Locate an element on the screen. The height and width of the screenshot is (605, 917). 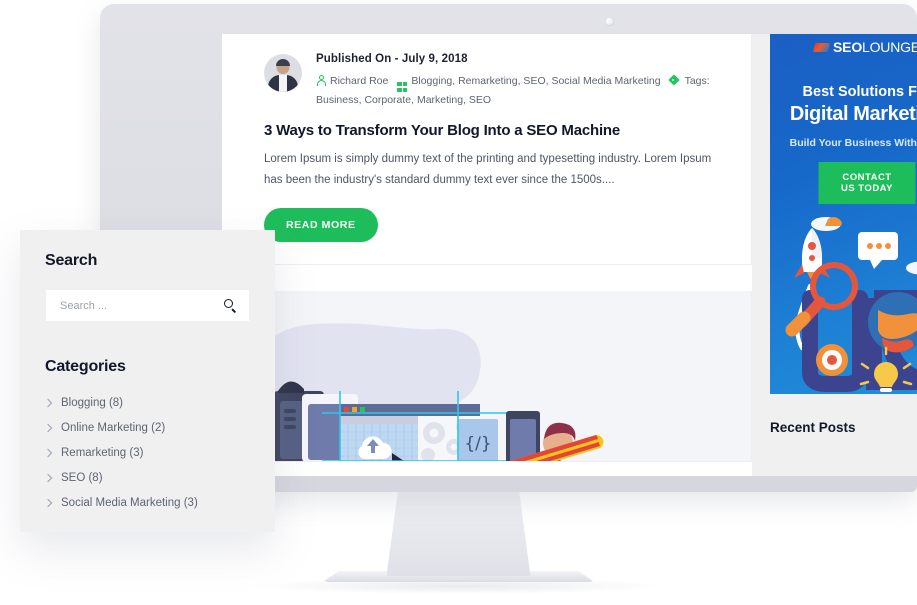
published-date: Published On - July 9, 2018 is located at coordinates (392, 59).